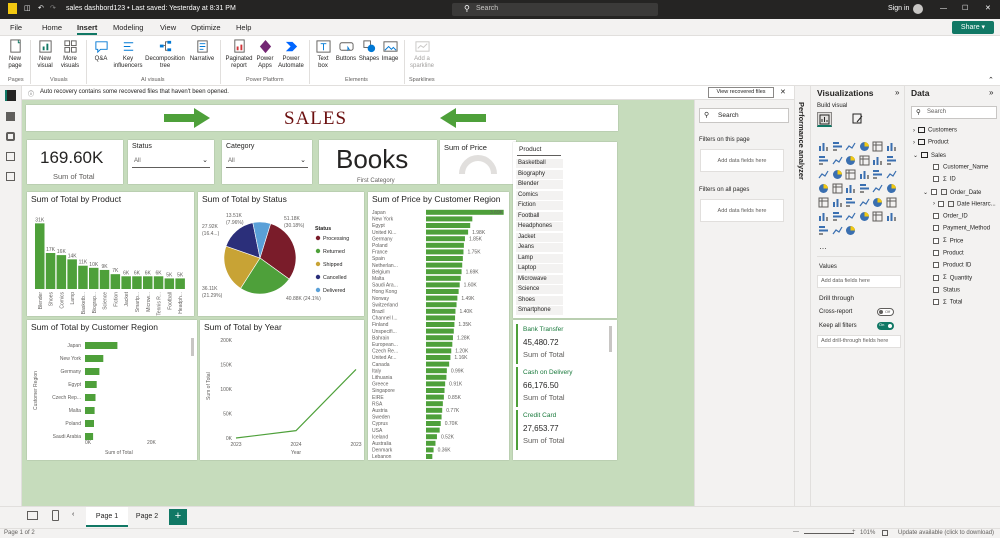 Image resolution: width=1000 pixels, height=538 pixels. What do you see at coordinates (32, 515) in the screenshot?
I see `desktop-layout-icon` at bounding box center [32, 515].